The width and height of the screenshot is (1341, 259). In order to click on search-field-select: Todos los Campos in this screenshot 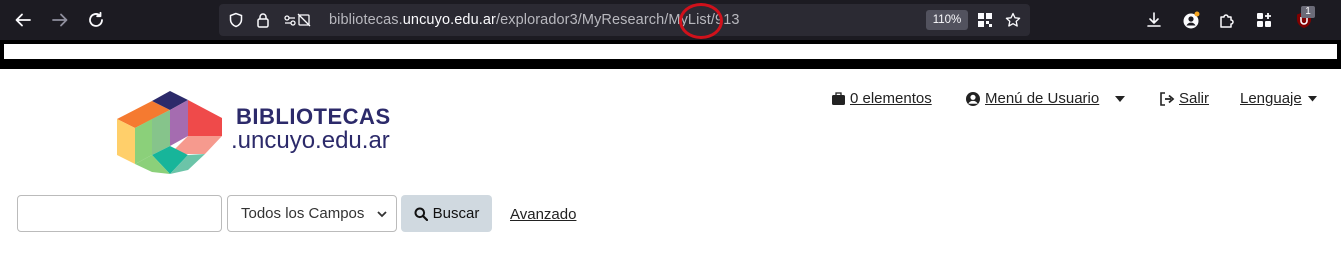, I will do `click(312, 213)`.